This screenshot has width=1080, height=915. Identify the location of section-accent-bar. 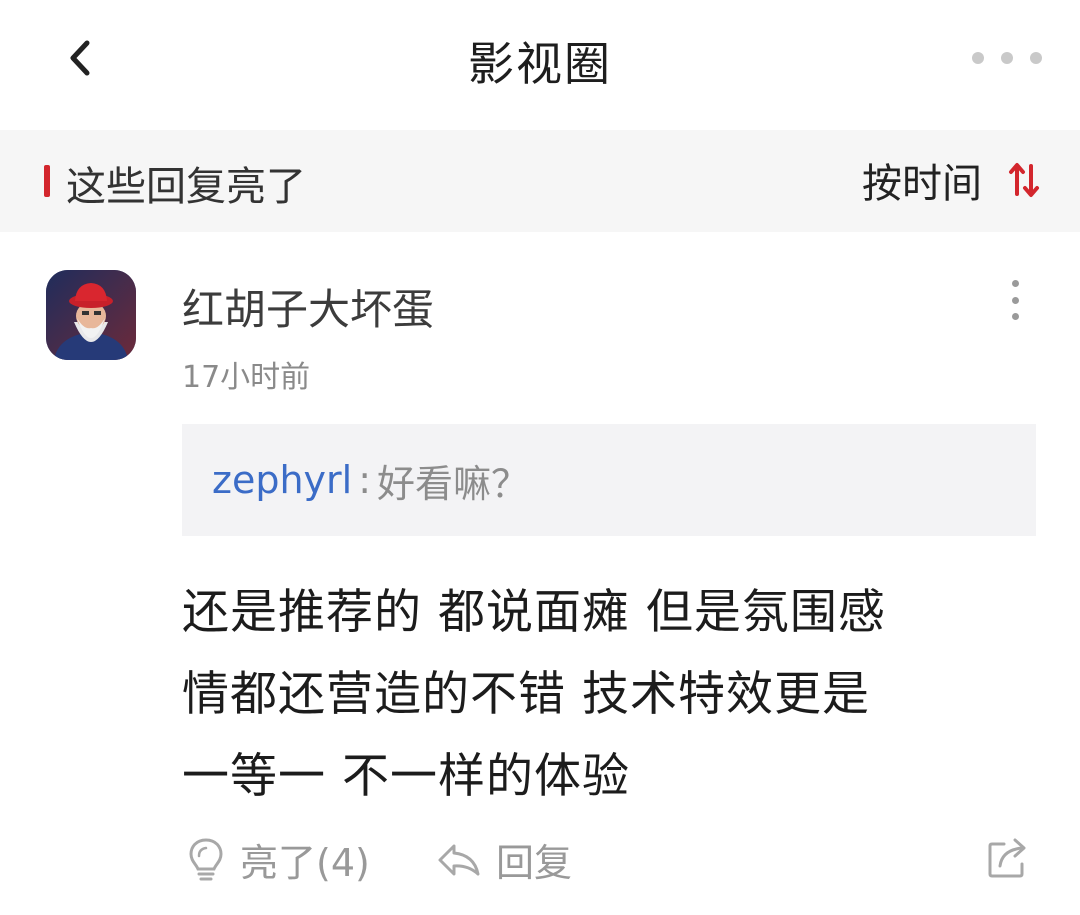
(47, 181).